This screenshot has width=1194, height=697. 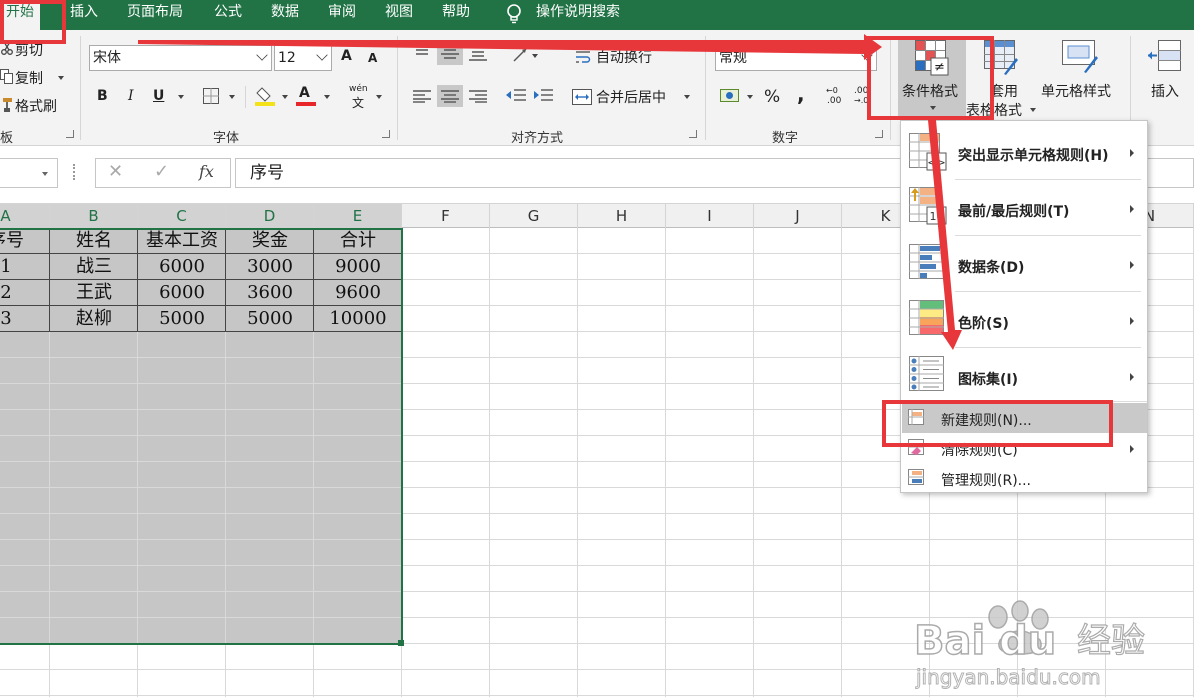 I want to click on percent-style-button: %, so click(x=772, y=97).